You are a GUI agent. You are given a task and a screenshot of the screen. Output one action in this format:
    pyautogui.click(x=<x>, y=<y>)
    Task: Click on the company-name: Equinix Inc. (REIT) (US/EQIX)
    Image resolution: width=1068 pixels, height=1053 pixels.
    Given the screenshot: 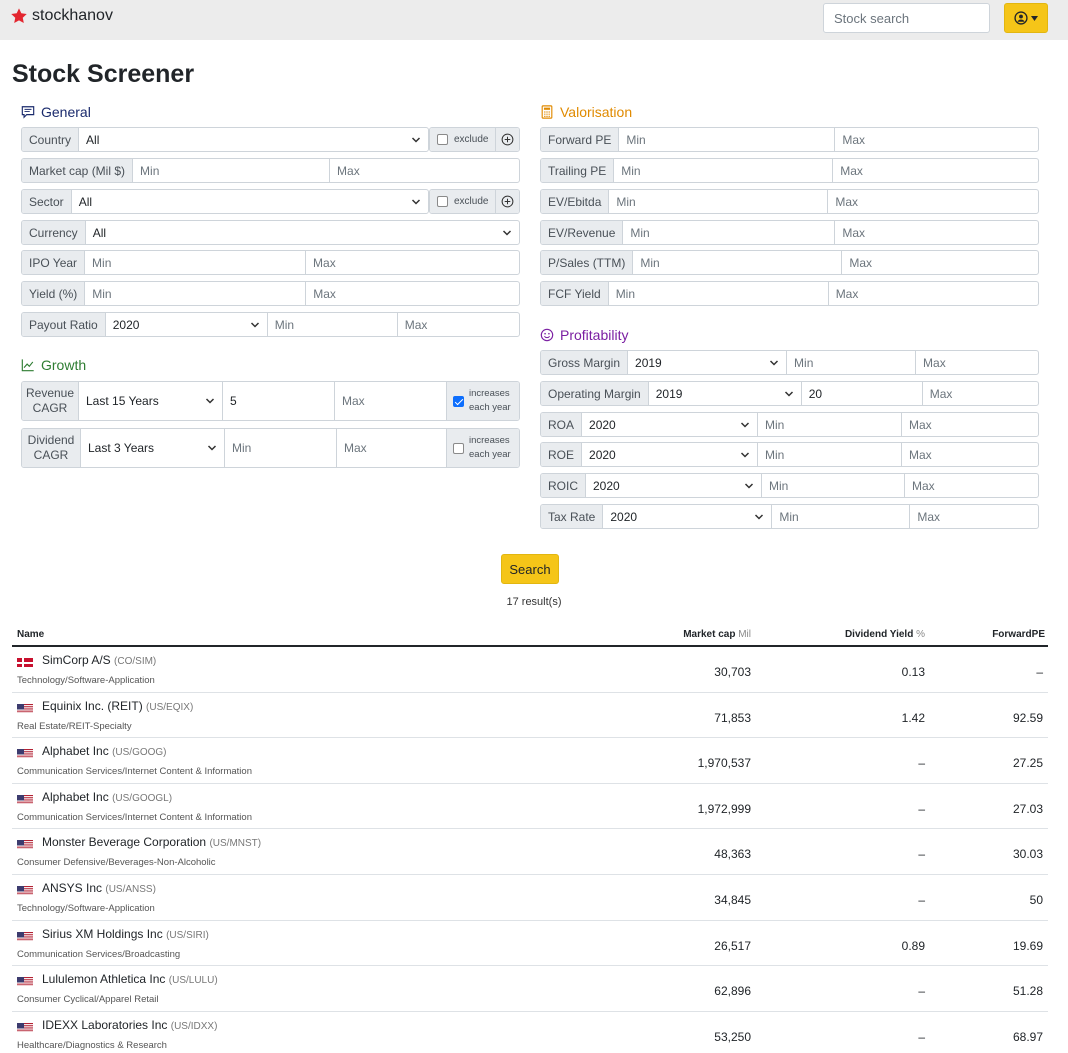 What is the action you would take?
    pyautogui.click(x=117, y=706)
    